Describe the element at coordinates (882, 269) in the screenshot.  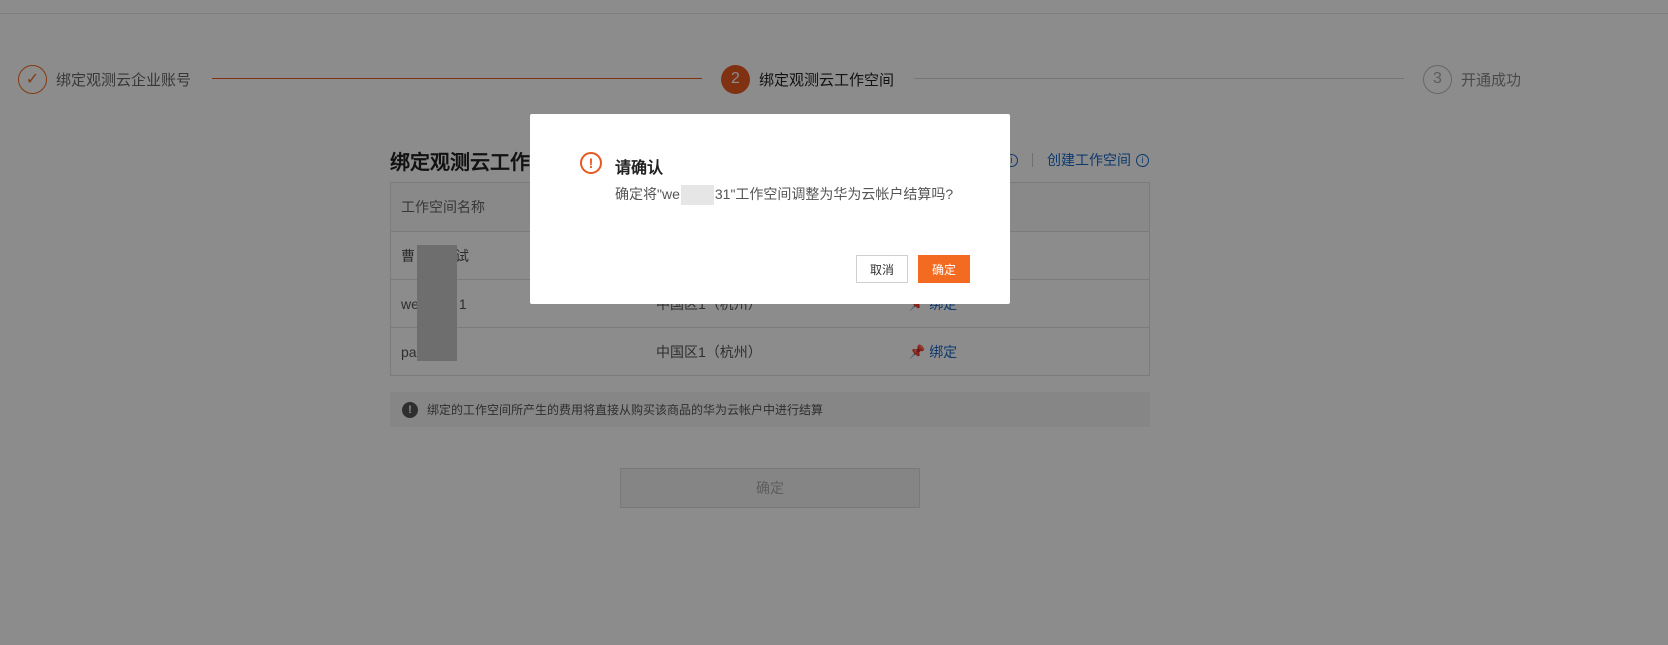
I see `cancel-button: 取消` at that location.